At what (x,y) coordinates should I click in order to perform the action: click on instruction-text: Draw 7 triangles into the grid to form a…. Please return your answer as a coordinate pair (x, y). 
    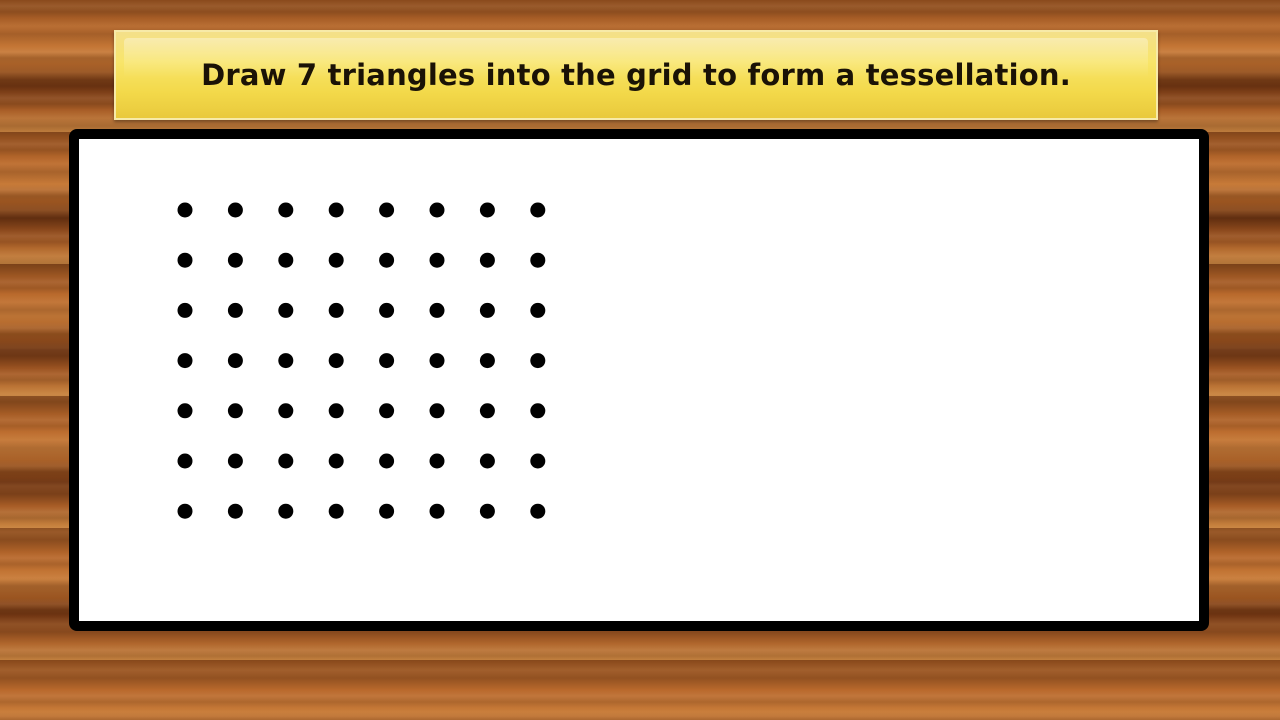
    Looking at the image, I should click on (636, 75).